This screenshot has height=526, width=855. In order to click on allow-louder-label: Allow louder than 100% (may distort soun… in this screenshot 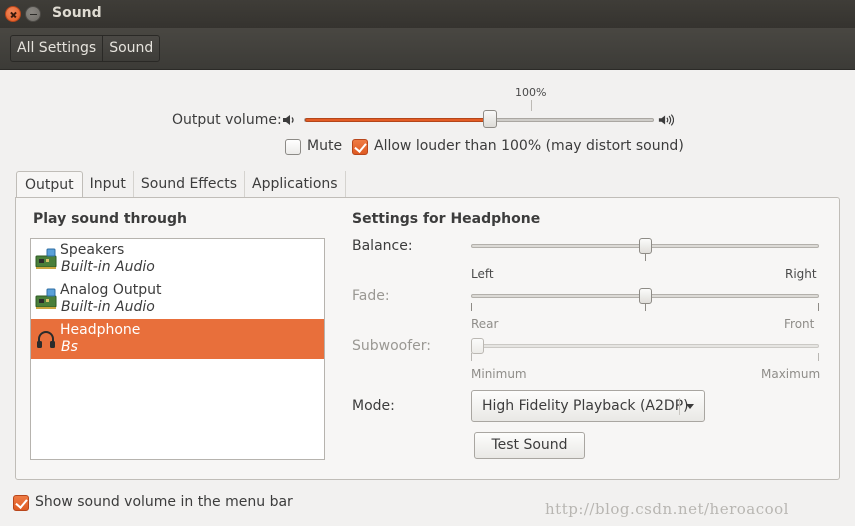, I will do `click(529, 146)`.